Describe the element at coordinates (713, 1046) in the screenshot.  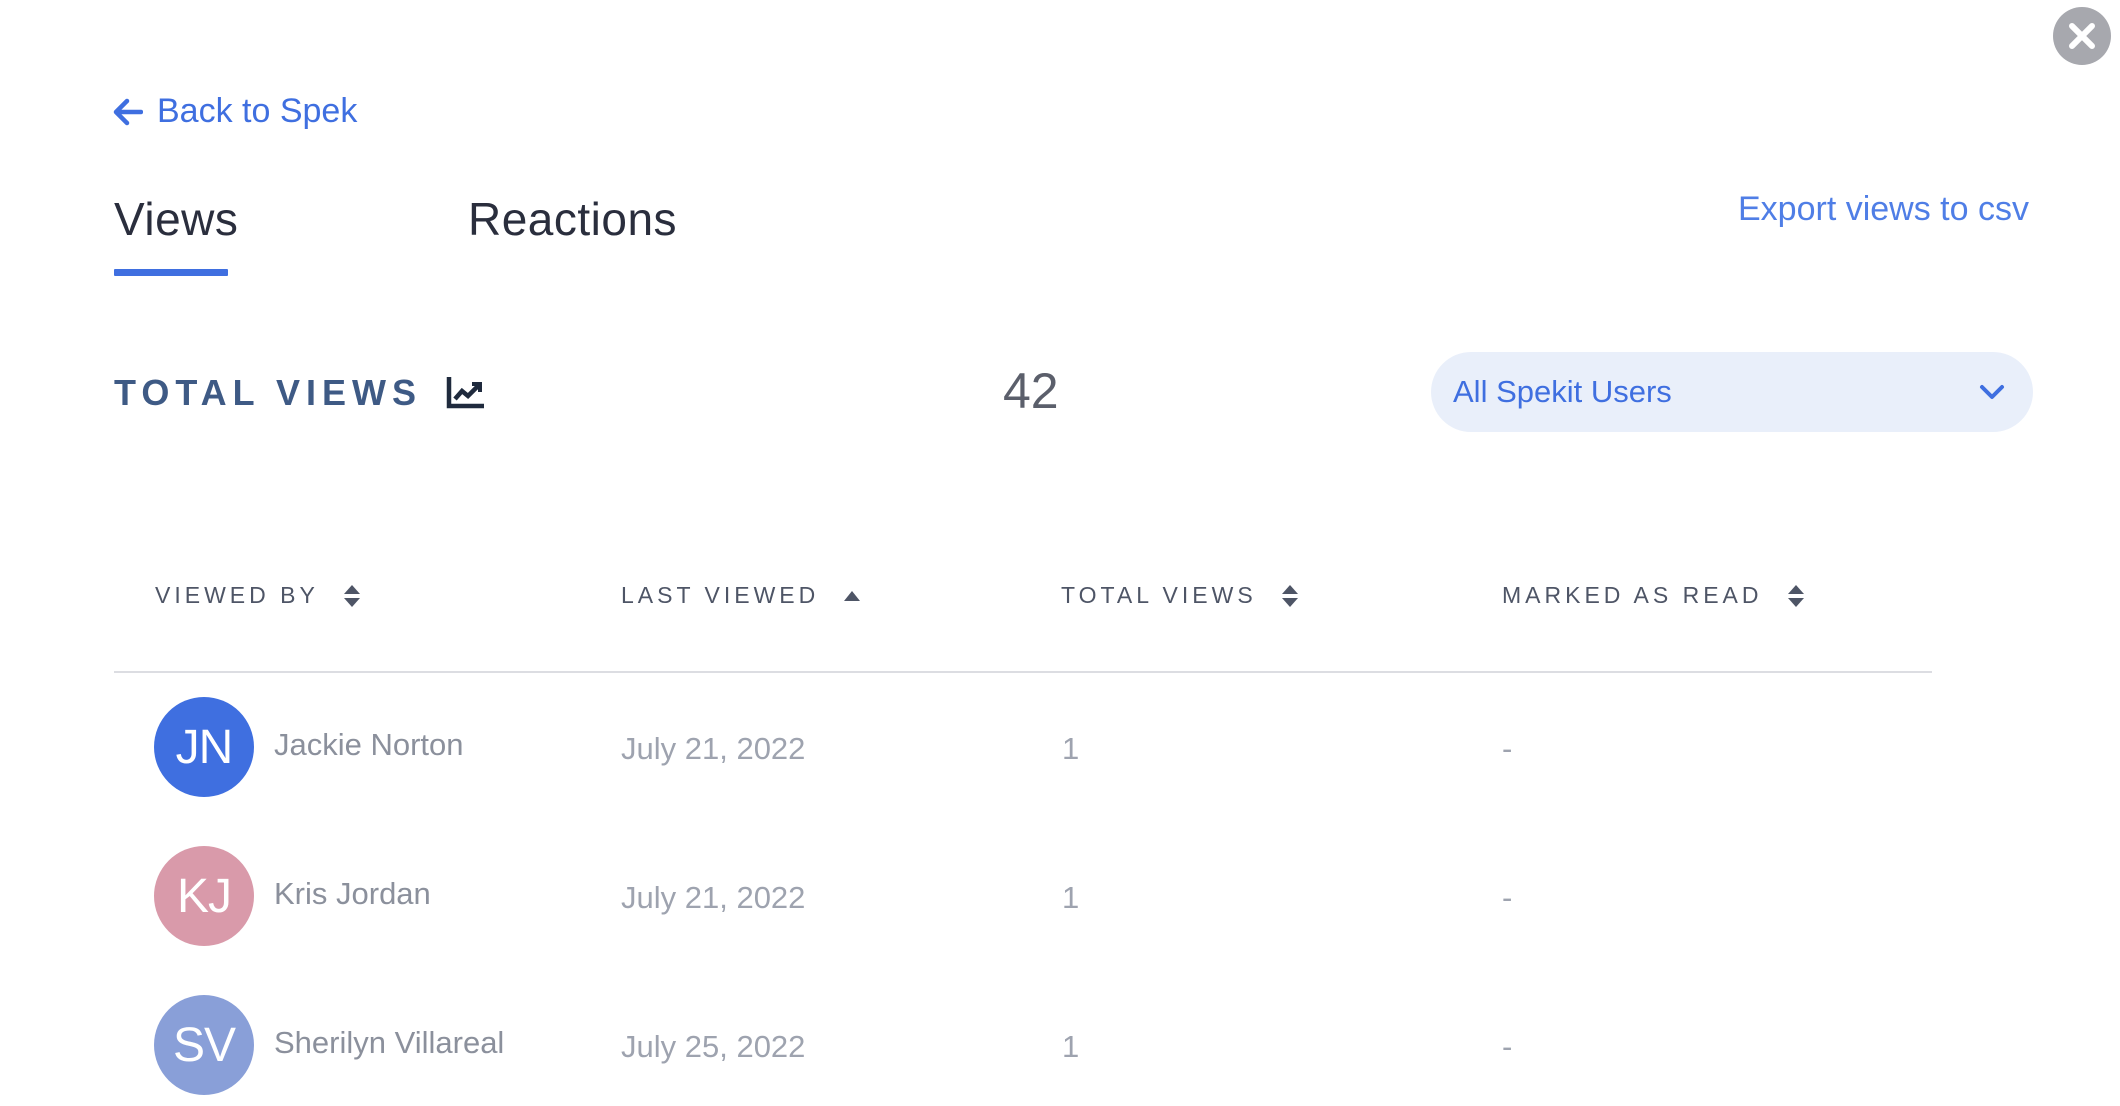
I see `last-viewed-date: July 25, 2022` at that location.